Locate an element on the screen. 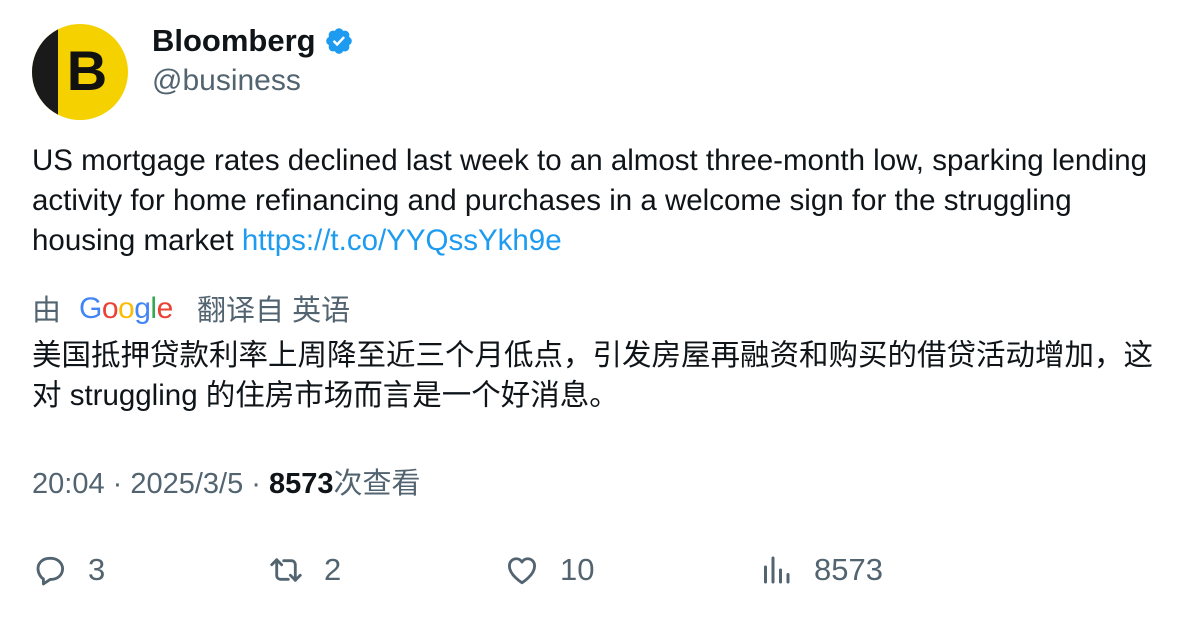  translation-prefix: 由 is located at coordinates (47, 311).